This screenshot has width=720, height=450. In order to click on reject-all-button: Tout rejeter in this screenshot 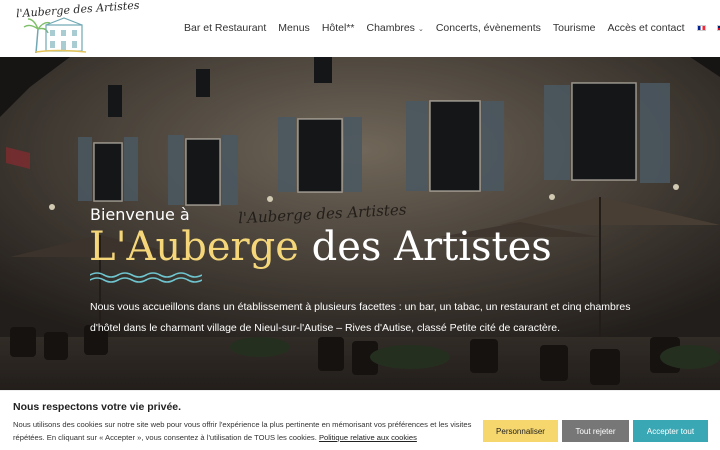, I will do `click(595, 431)`.